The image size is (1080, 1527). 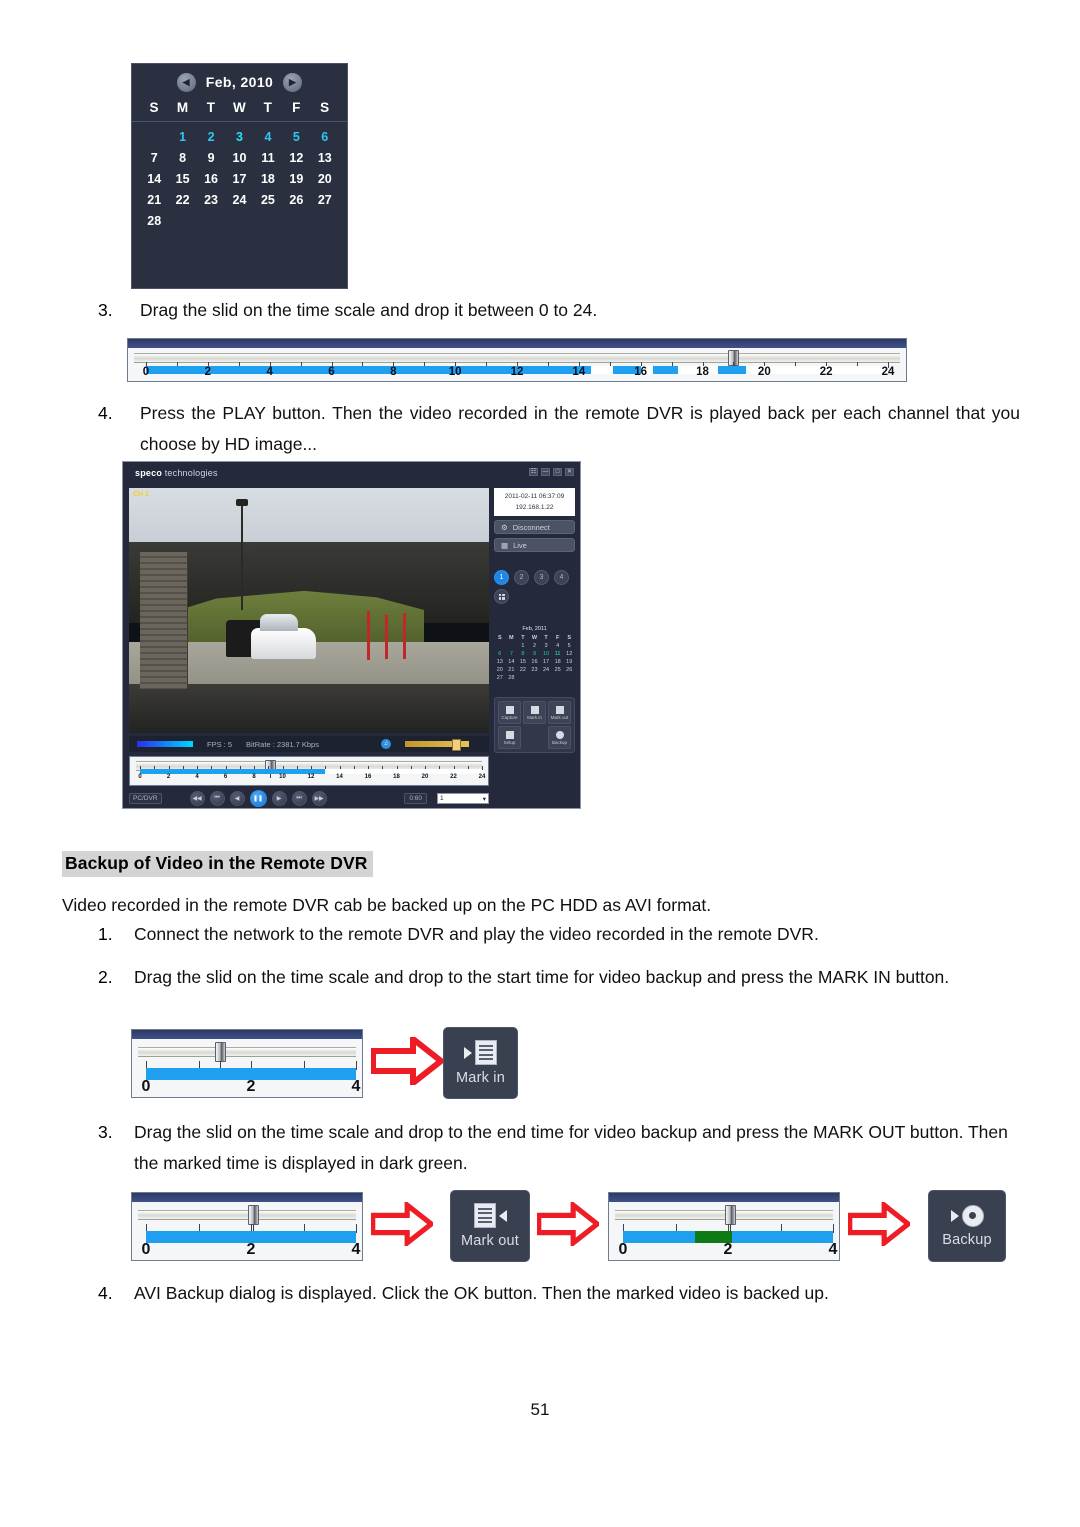 What do you see at coordinates (523, 662) in the screenshot?
I see `mini-calendar-day: 15` at bounding box center [523, 662].